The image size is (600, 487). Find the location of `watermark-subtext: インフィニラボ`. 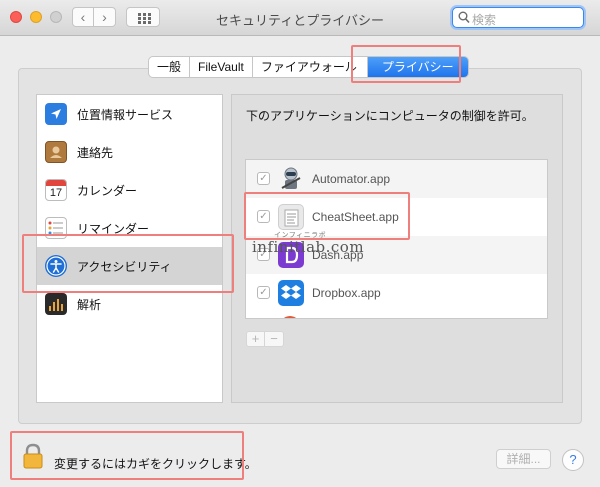

watermark-subtext: インフィニラボ is located at coordinates (300, 235).